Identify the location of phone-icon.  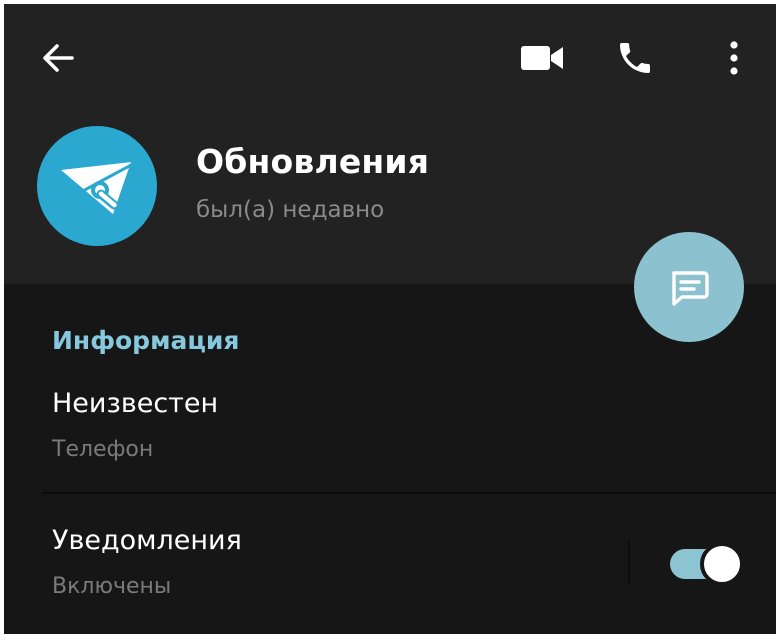
(635, 58).